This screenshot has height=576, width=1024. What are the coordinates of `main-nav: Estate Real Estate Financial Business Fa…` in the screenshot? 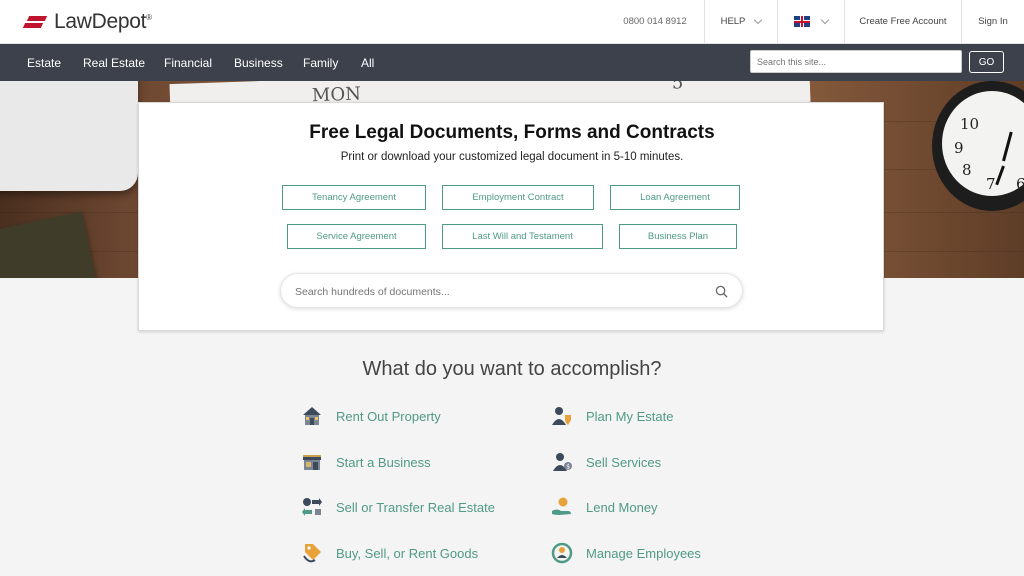 It's located at (512, 62).